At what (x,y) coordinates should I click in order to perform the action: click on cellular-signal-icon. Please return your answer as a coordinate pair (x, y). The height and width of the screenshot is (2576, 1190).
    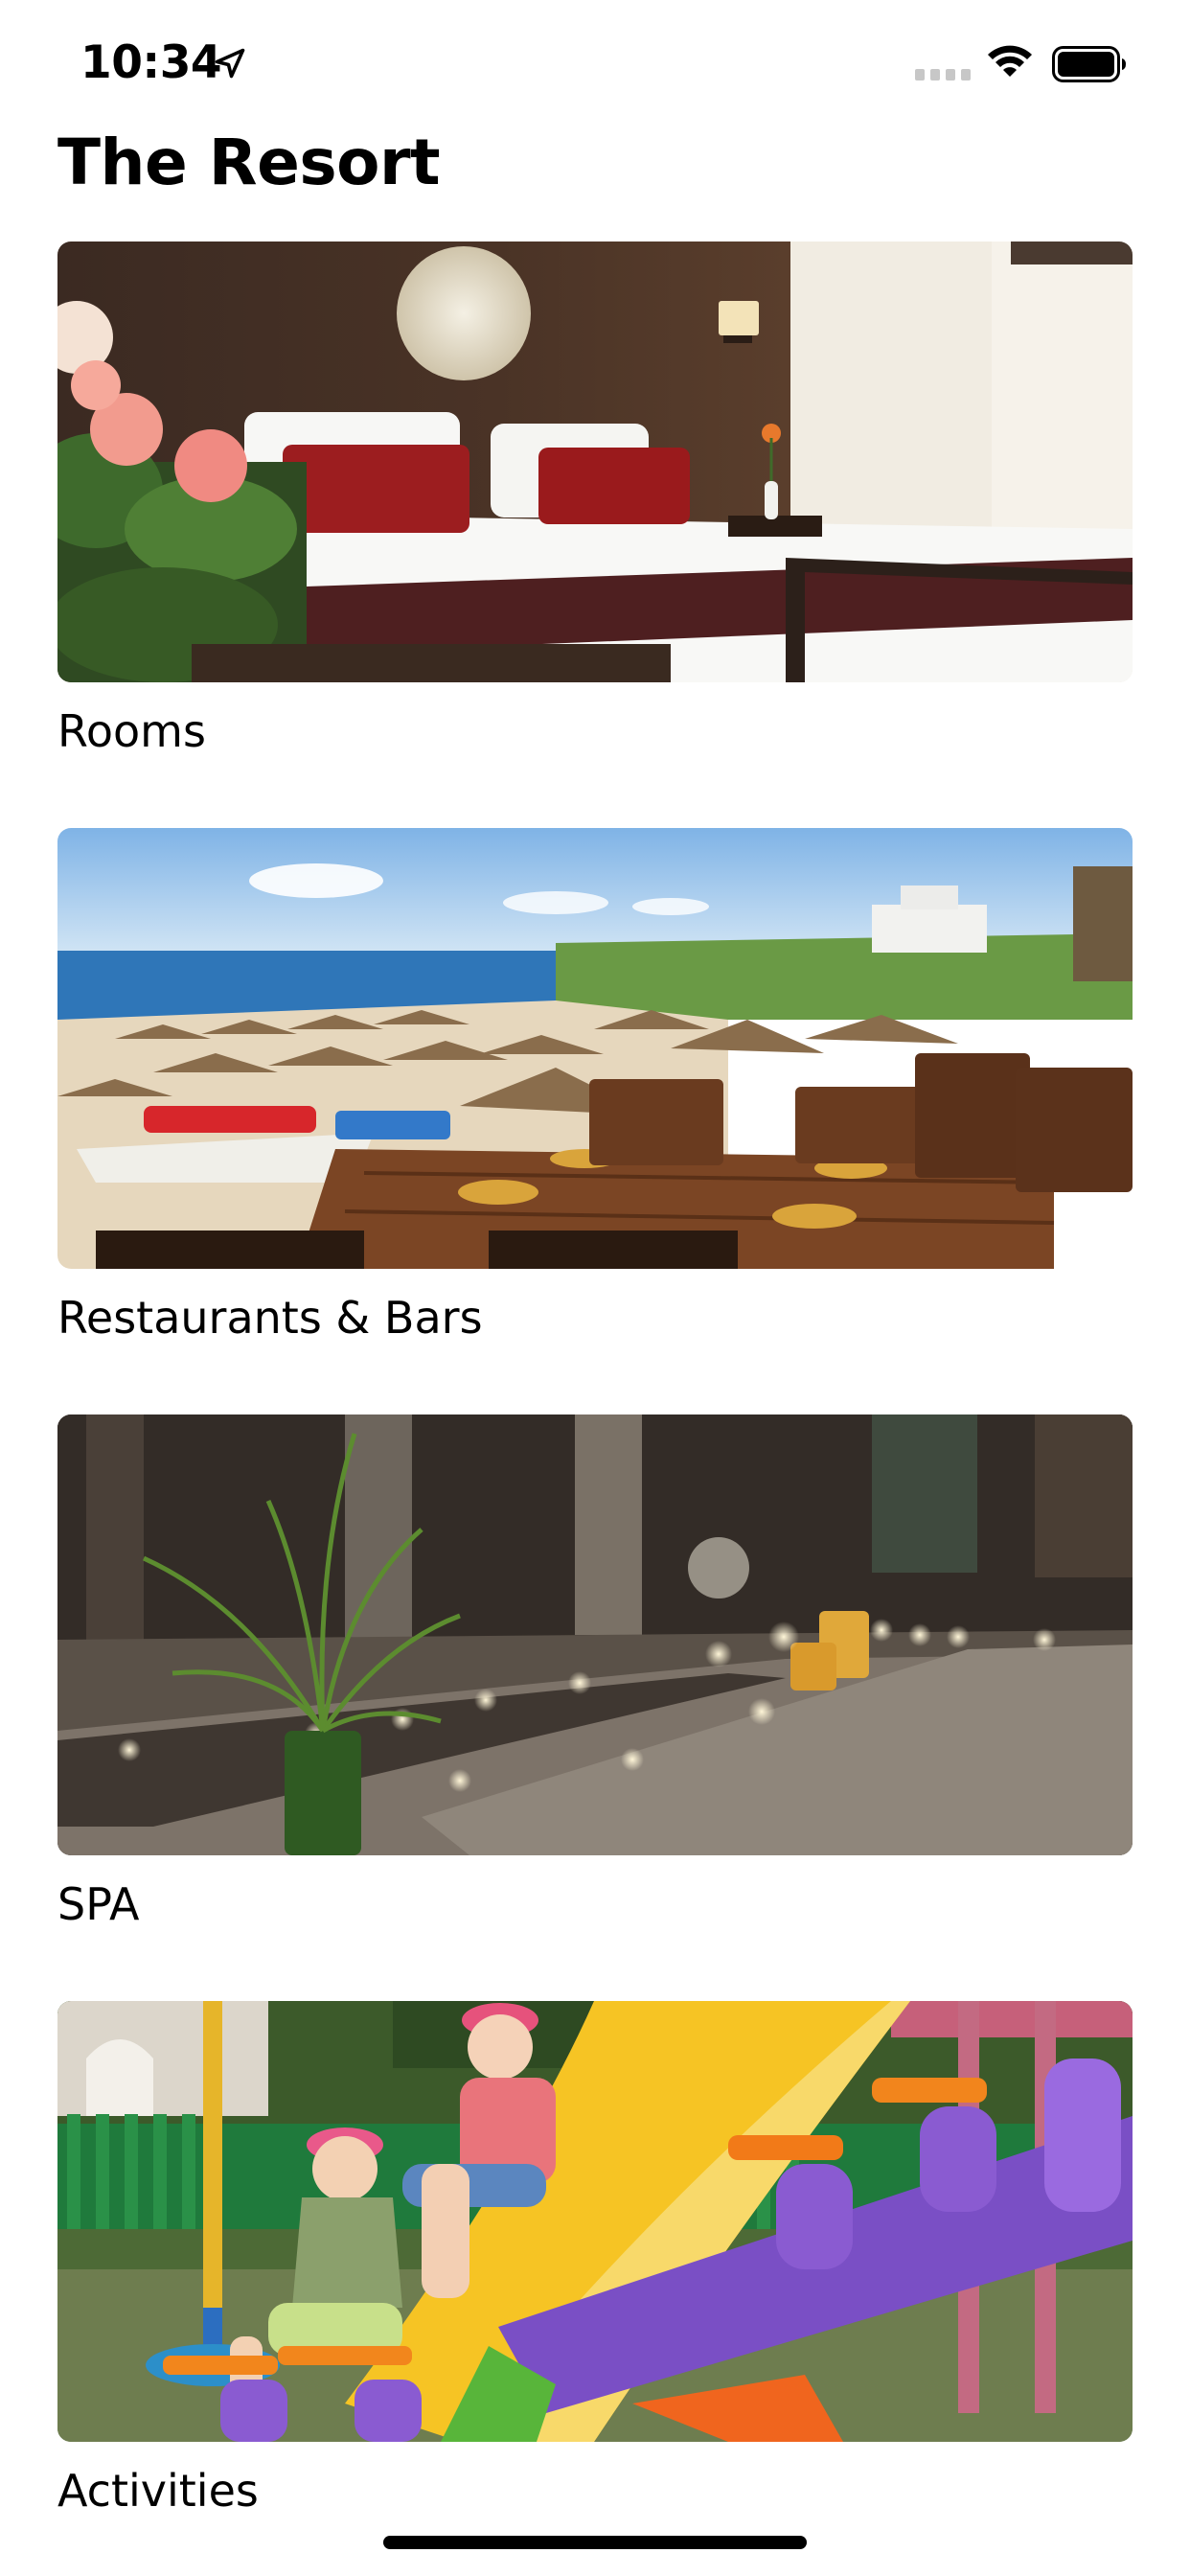
    Looking at the image, I should click on (943, 74).